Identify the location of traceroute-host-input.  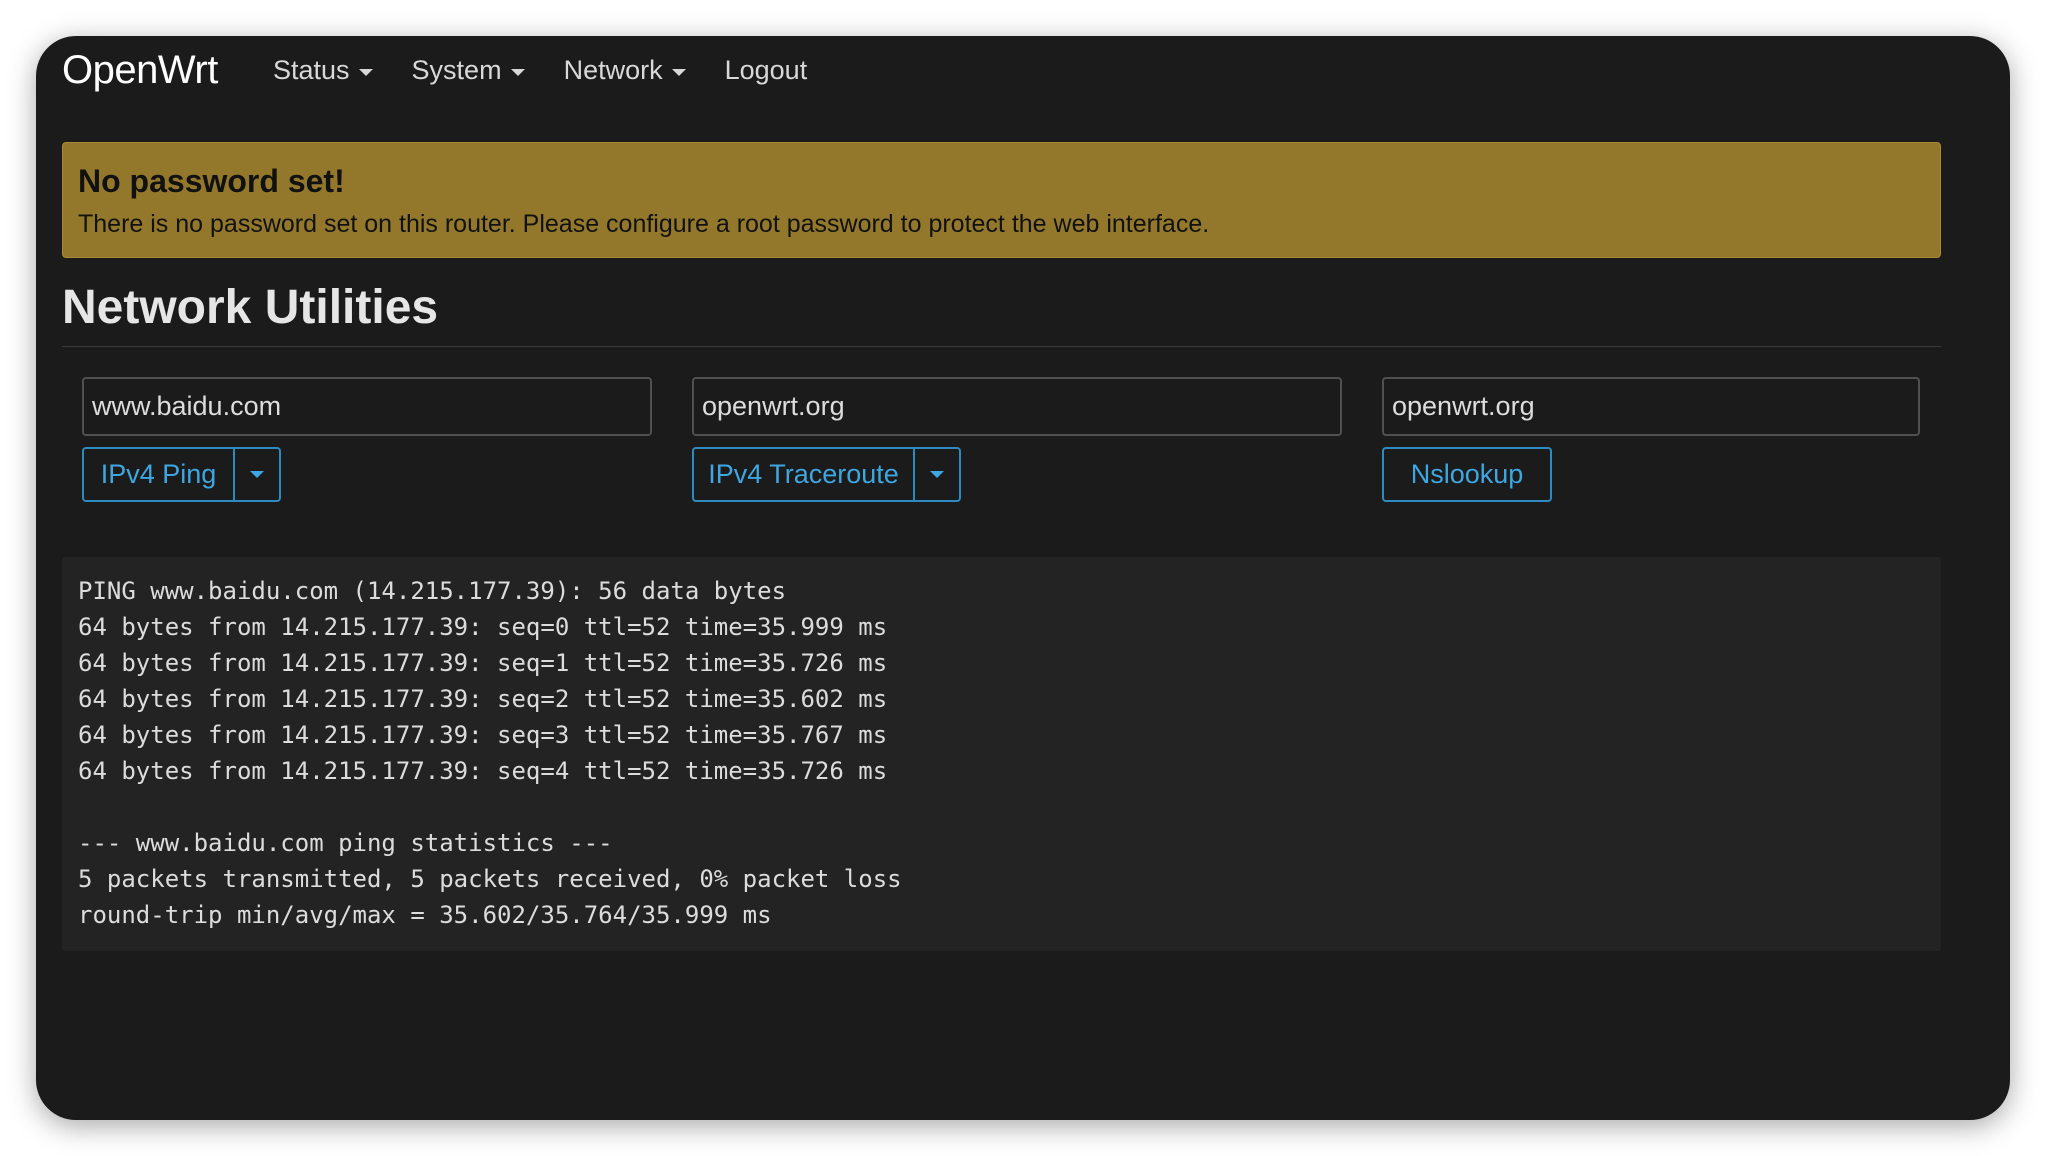
(1017, 406).